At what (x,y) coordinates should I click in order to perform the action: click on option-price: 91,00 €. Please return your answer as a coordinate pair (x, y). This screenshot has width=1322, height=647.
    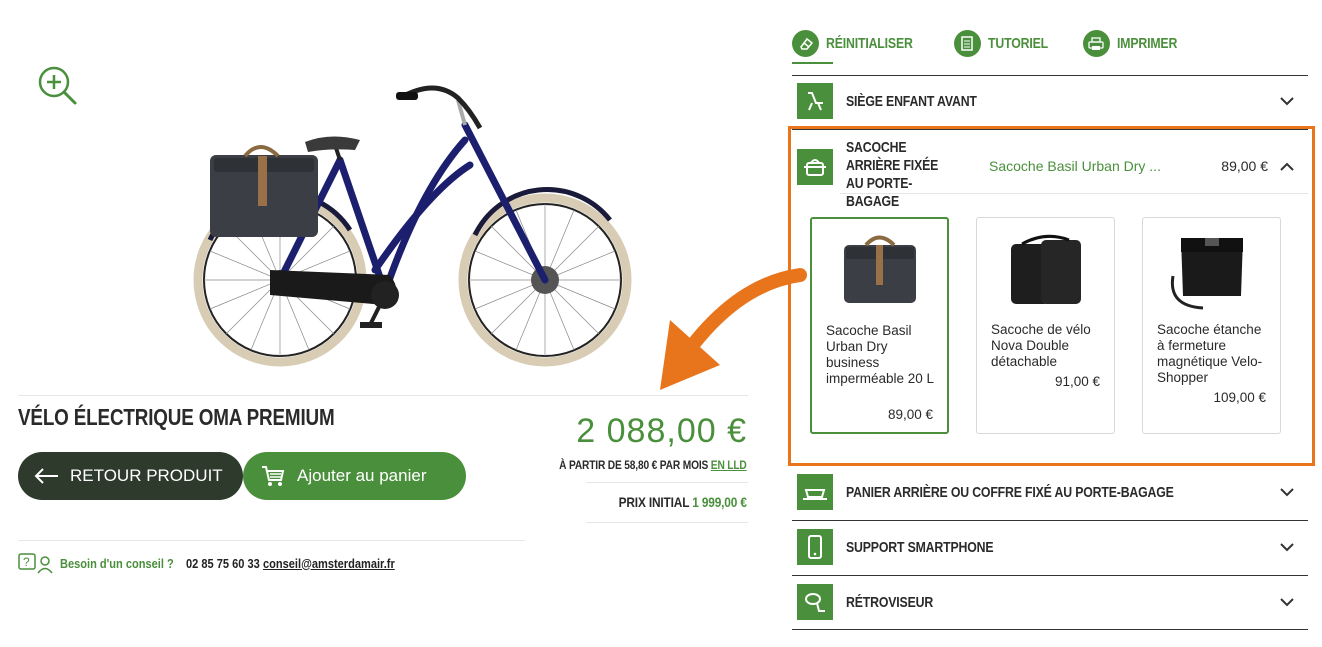
    Looking at the image, I should click on (1077, 381).